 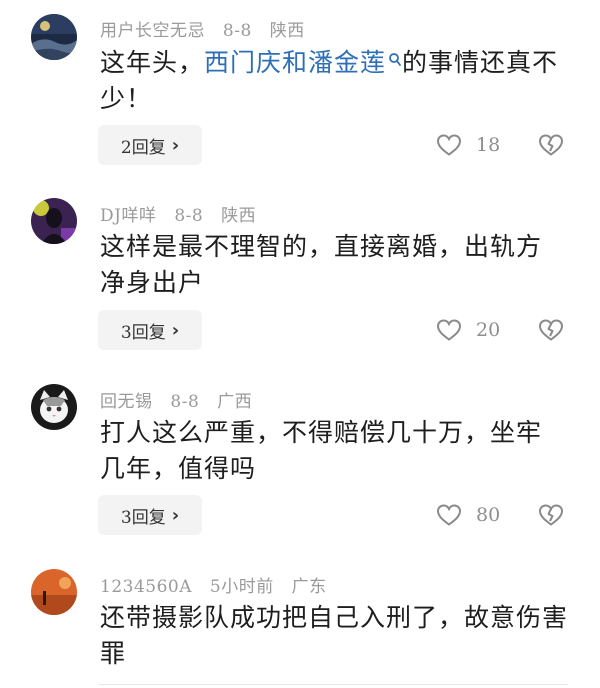 What do you see at coordinates (321, 450) in the screenshot?
I see `comment-text: 打人这么严重，不得赔偿几十万，坐牢几年，值得吗` at bounding box center [321, 450].